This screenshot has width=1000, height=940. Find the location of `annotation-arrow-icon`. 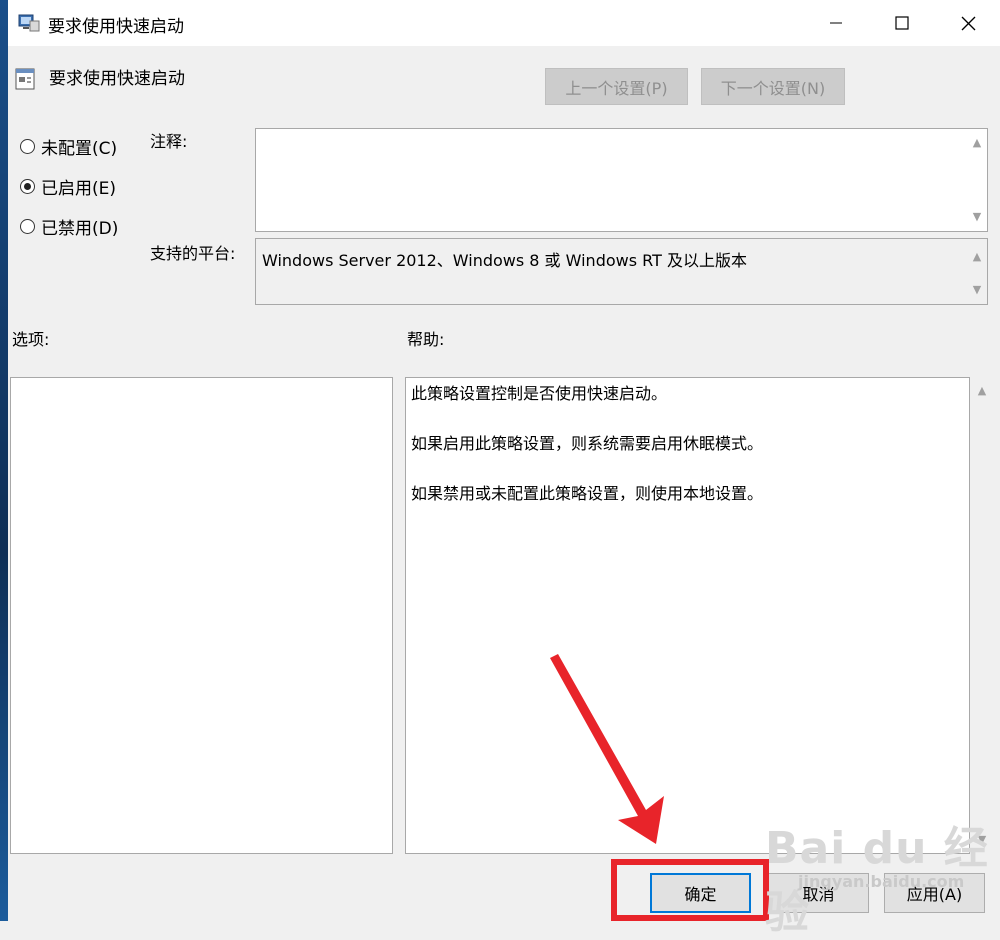

annotation-arrow-icon is located at coordinates (607, 749).